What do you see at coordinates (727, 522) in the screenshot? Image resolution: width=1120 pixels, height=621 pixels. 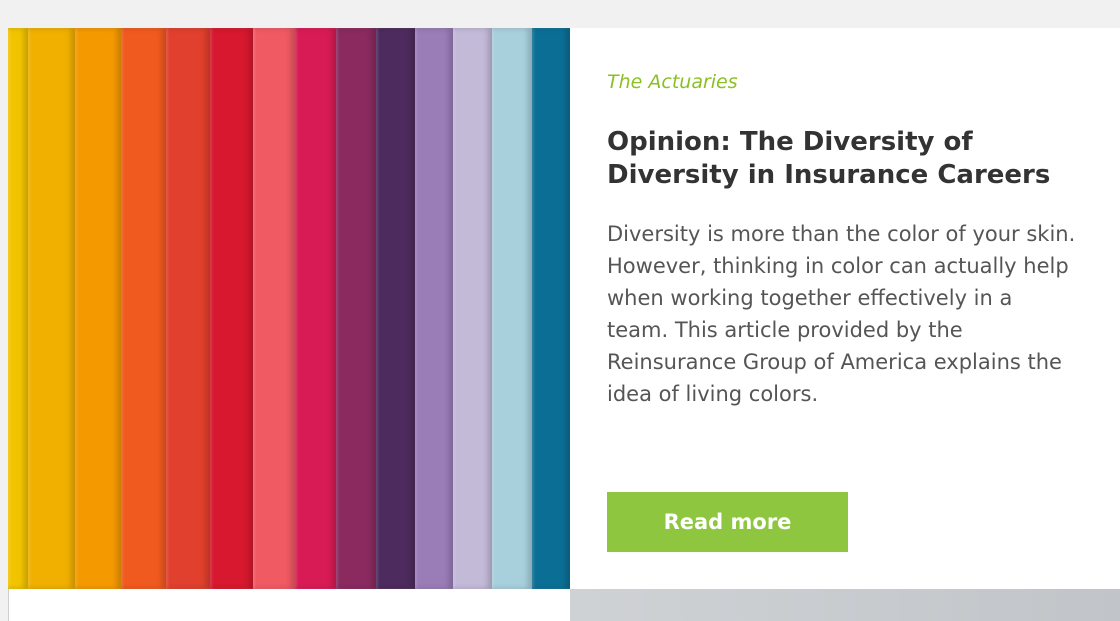 I see `read-more-button: Read more` at bounding box center [727, 522].